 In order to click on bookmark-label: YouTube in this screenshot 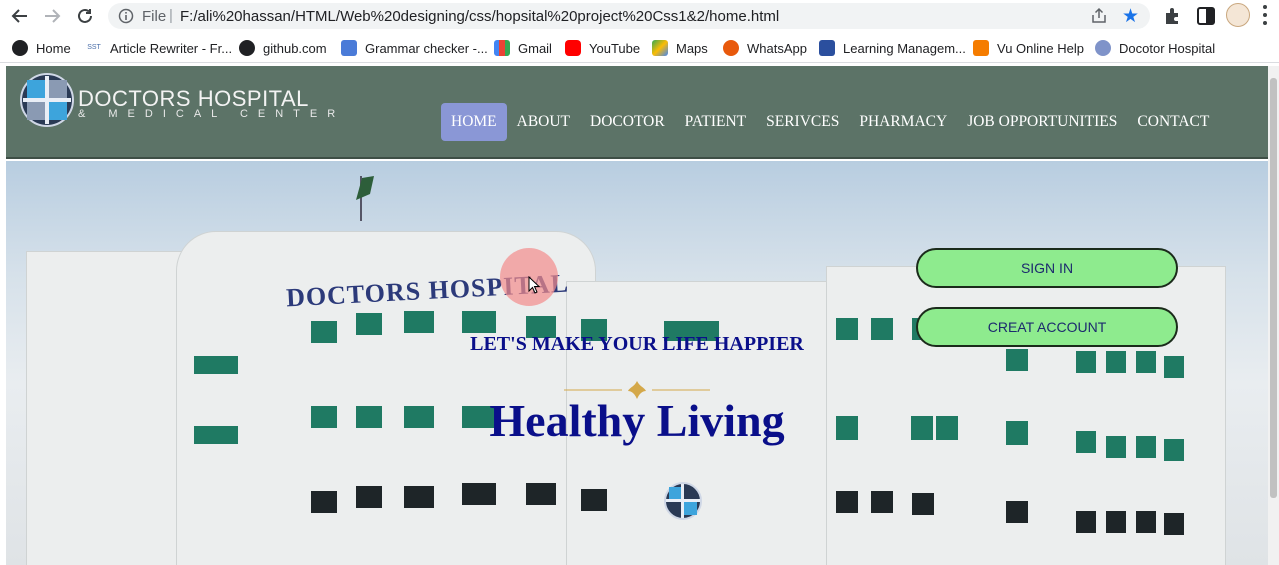, I will do `click(615, 48)`.